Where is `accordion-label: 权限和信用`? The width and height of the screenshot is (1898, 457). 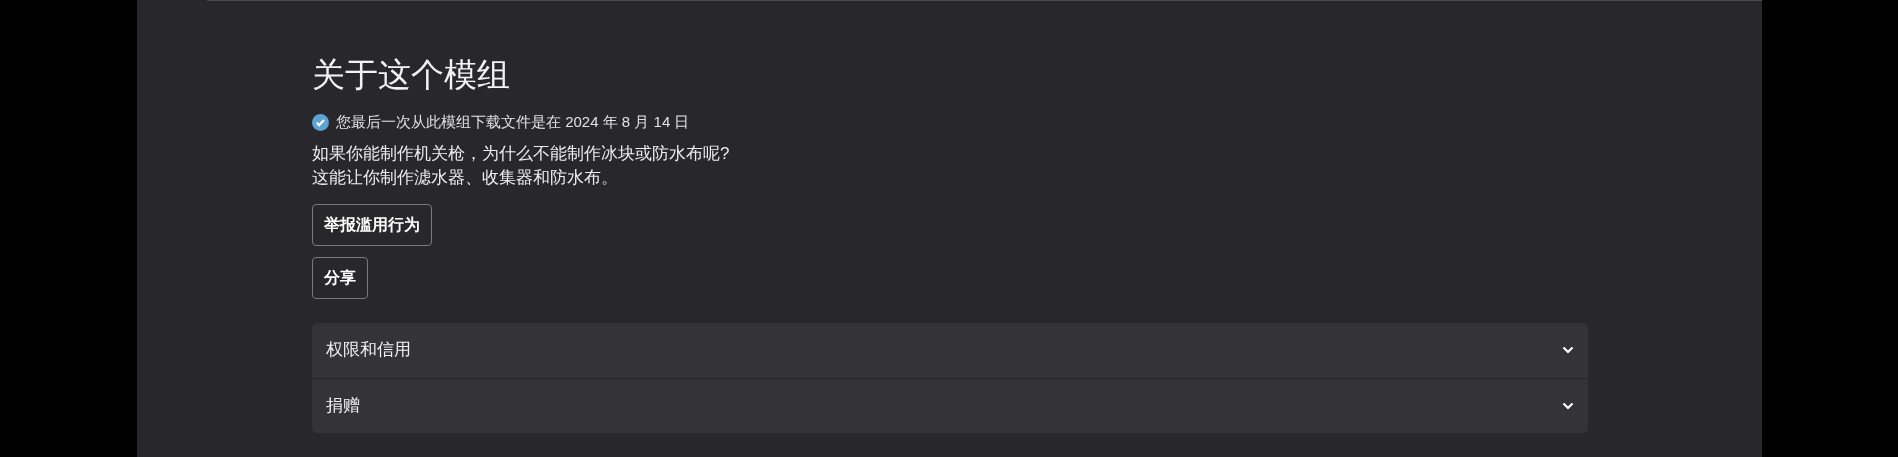
accordion-label: 权限和信用 is located at coordinates (368, 350).